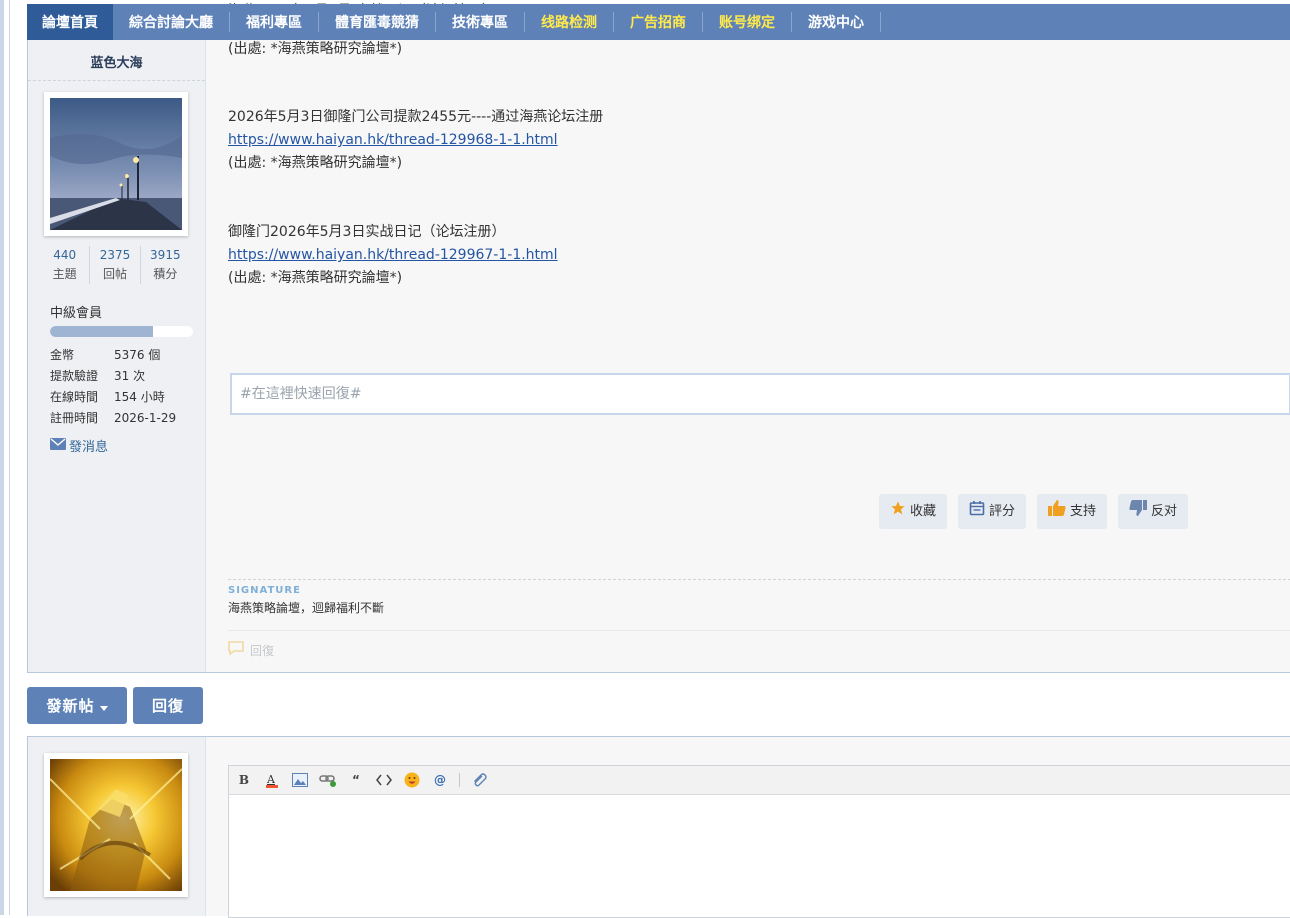 The image size is (1290, 918). I want to click on action-label: 反对, so click(1164, 511).